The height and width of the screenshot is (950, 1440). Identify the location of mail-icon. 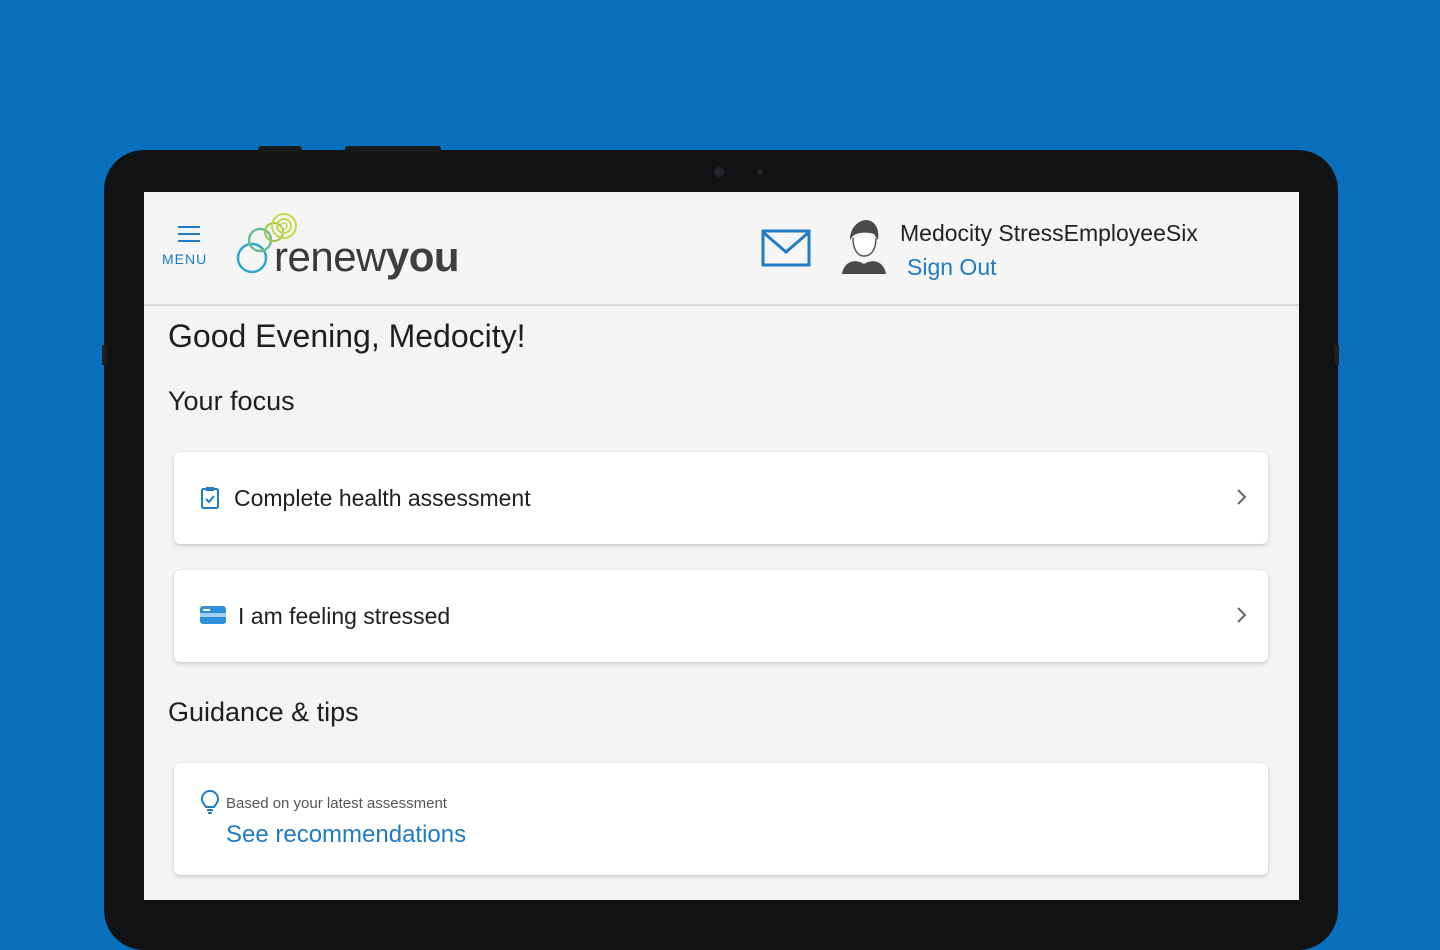
(786, 248).